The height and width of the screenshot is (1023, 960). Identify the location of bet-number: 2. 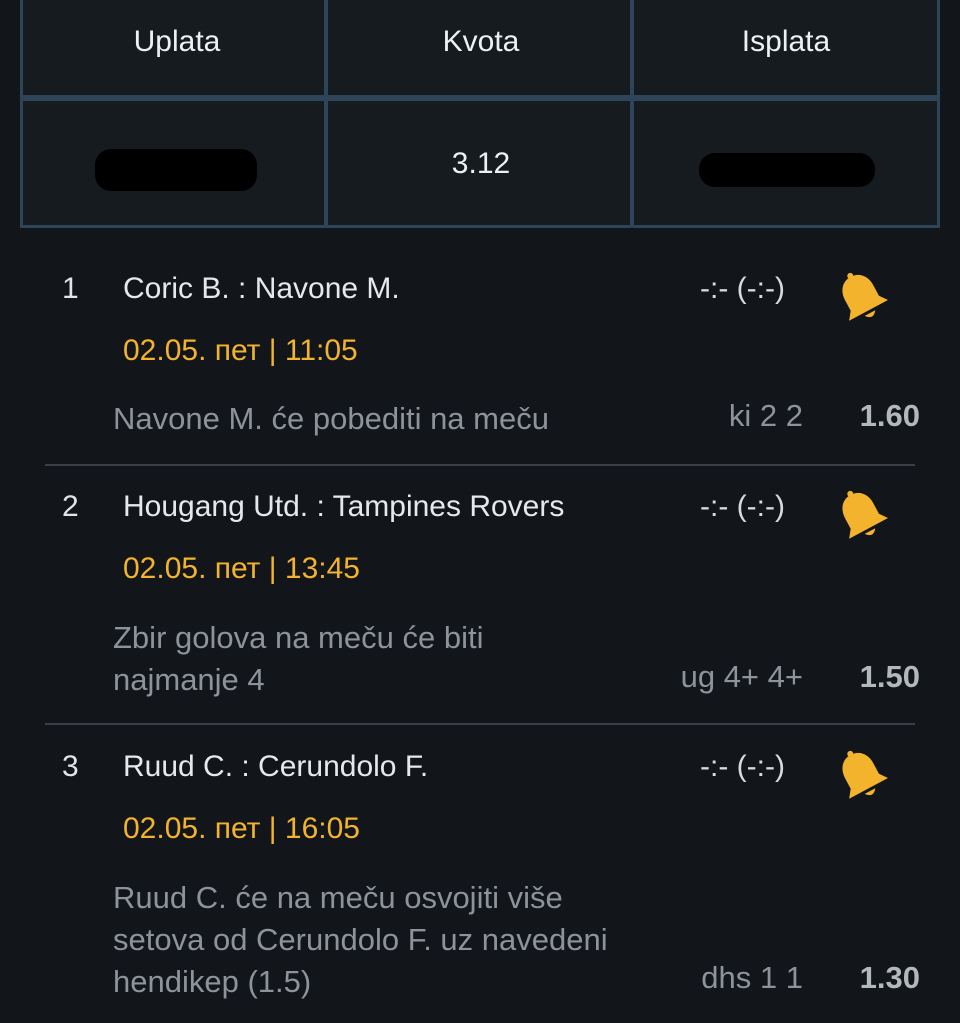
(70, 506).